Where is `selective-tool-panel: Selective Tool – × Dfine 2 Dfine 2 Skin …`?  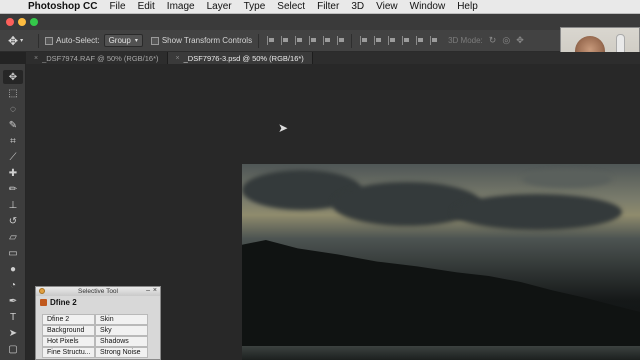
selective-tool-panel: Selective Tool – × Dfine 2 Dfine 2 Skin … is located at coordinates (98, 323).